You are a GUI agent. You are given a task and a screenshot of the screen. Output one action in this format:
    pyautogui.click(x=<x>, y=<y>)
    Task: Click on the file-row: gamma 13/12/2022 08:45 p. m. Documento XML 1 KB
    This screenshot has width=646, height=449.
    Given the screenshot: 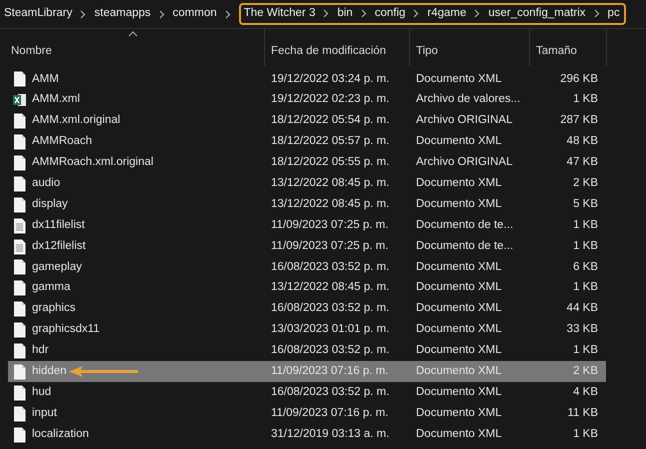 What is the action you would take?
    pyautogui.click(x=307, y=288)
    